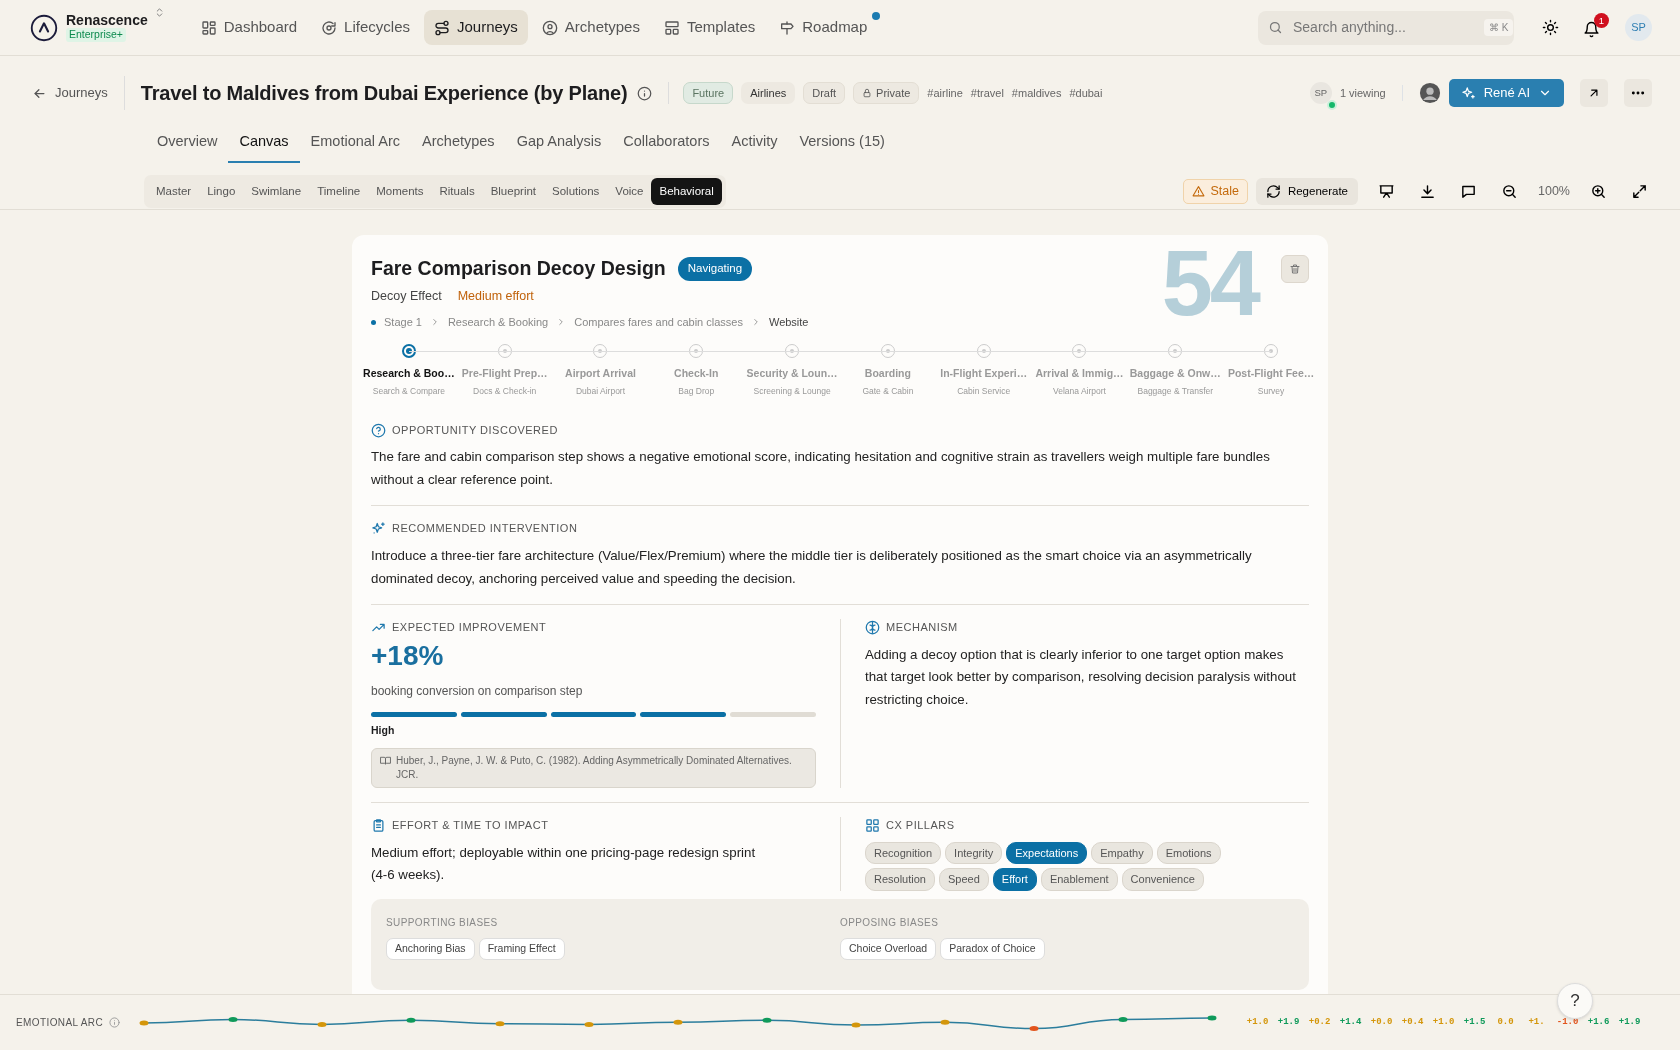  Describe the element at coordinates (458, 143) in the screenshot. I see `tab: Archetypes` at that location.